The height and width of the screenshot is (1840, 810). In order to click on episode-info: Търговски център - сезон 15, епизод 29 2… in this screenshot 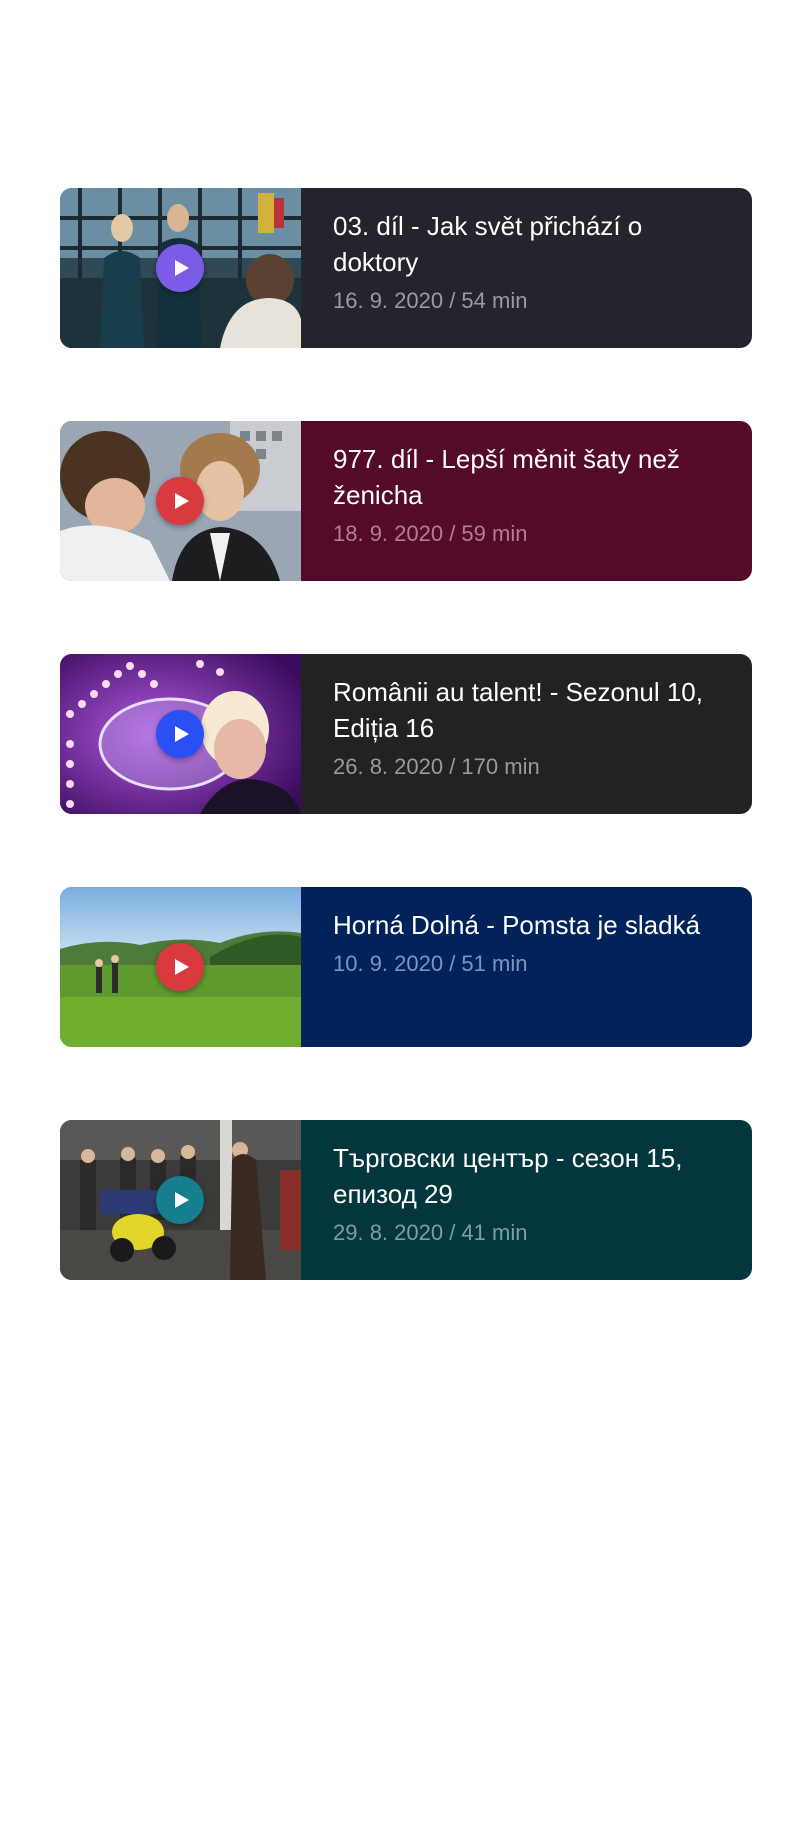, I will do `click(526, 1200)`.